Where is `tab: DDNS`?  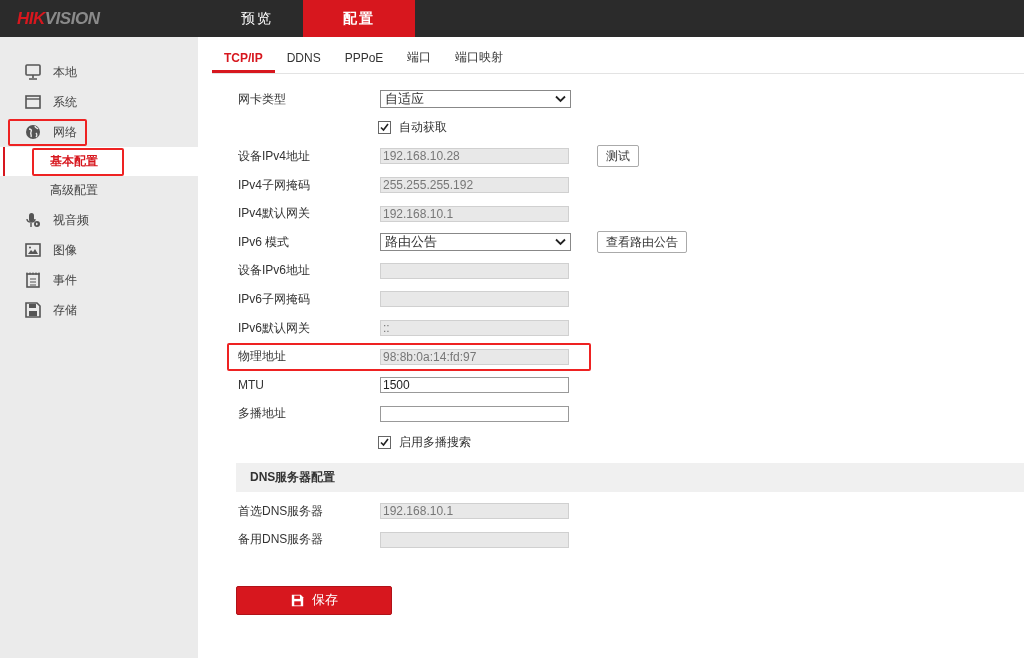
tab: DDNS is located at coordinates (303, 59).